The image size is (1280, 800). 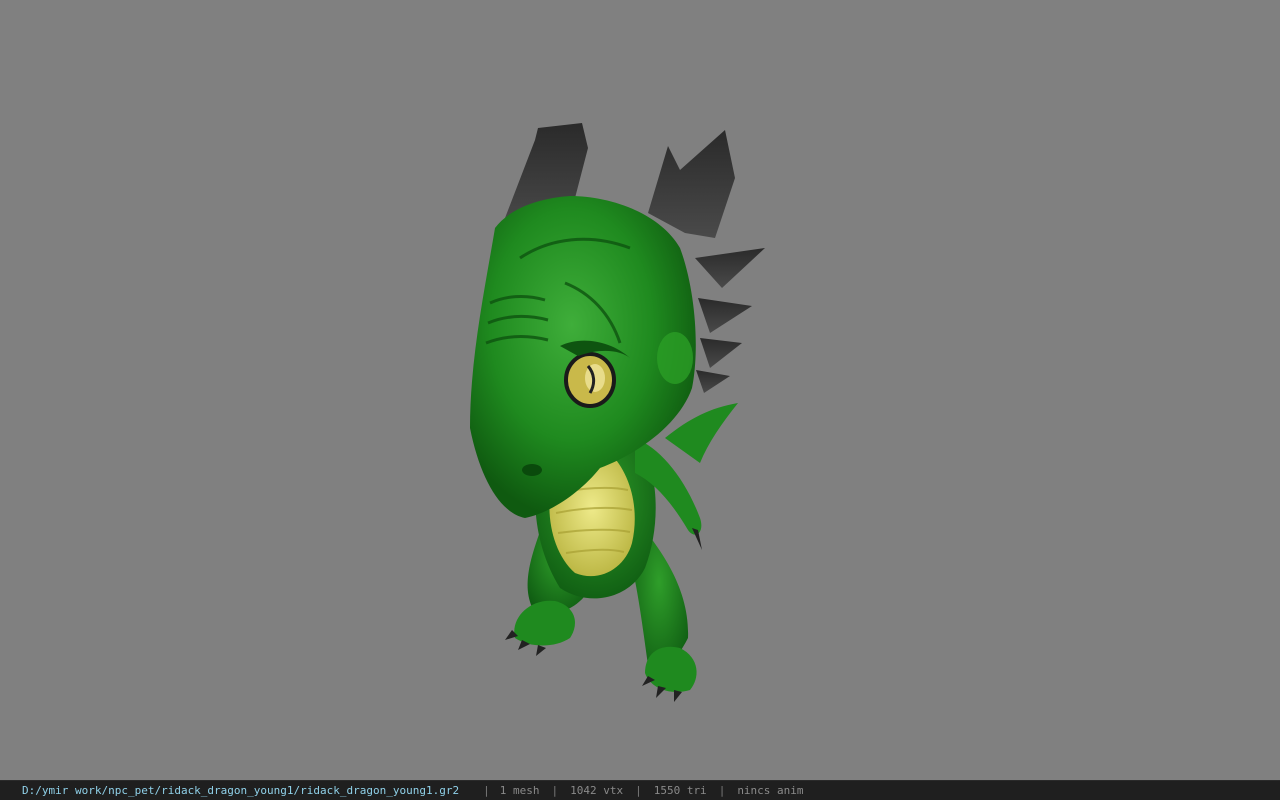 I want to click on mesh-count: 1 mesh, so click(x=519, y=790).